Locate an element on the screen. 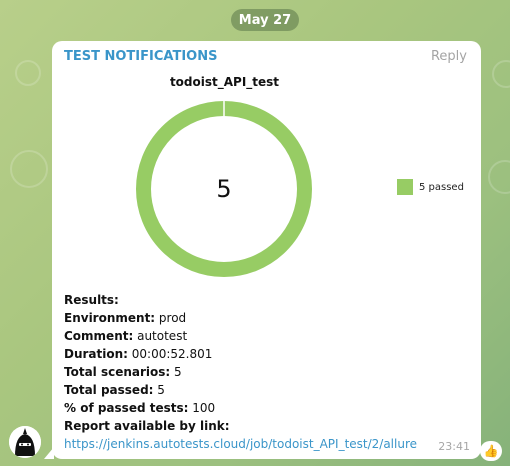  total-scenarios-value: 5 is located at coordinates (176, 372).